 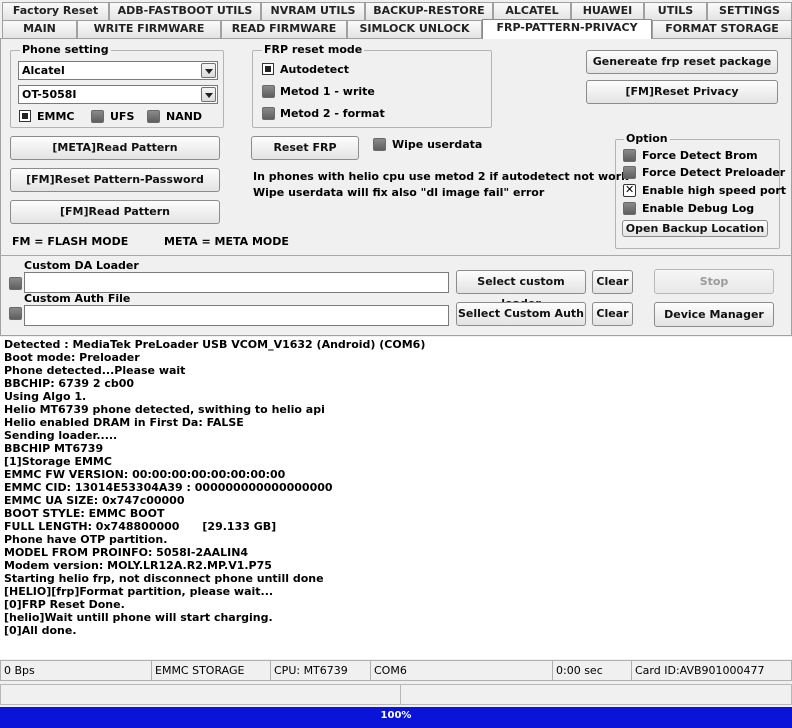 I want to click on log-line: BBCHIP: 6739 2 cb00, so click(x=69, y=383).